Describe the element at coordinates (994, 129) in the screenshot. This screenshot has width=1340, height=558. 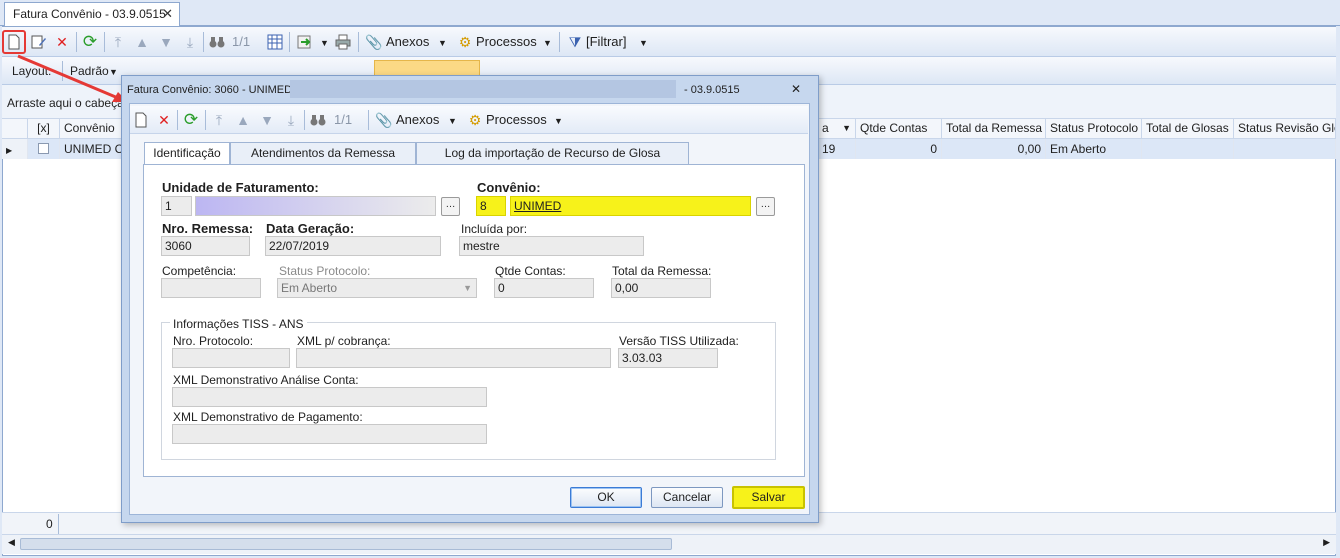
I see `total-remessa-column-header: Total da Remessa` at that location.